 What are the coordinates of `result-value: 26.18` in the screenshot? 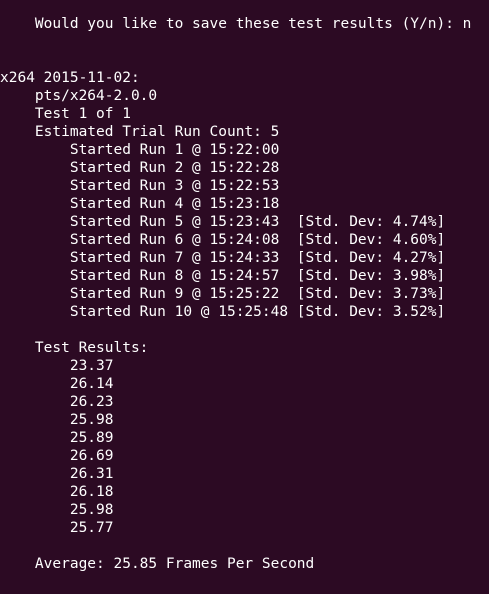 It's located at (57, 492).